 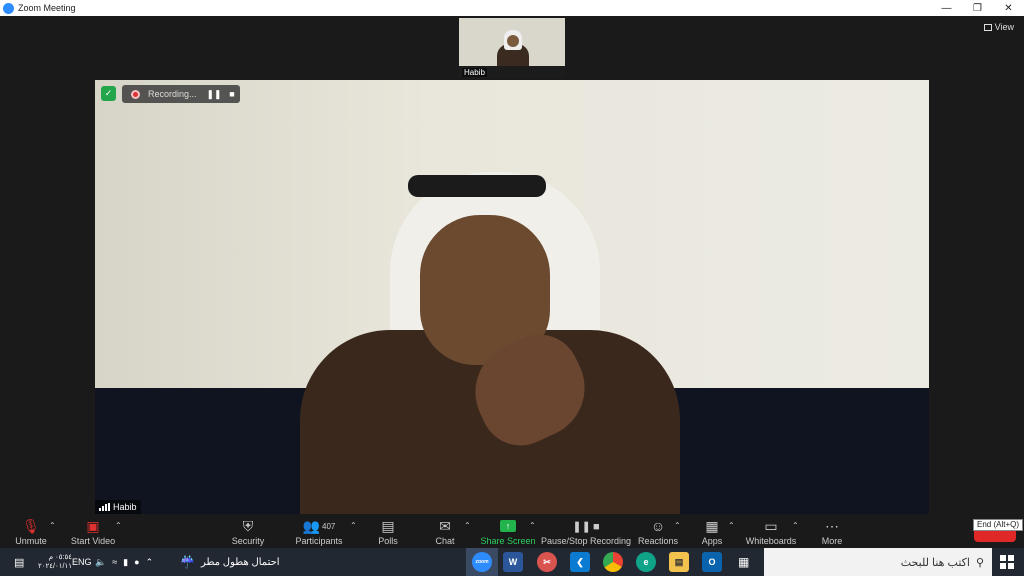 I want to click on language-indicator: ENG, so click(x=82, y=562).